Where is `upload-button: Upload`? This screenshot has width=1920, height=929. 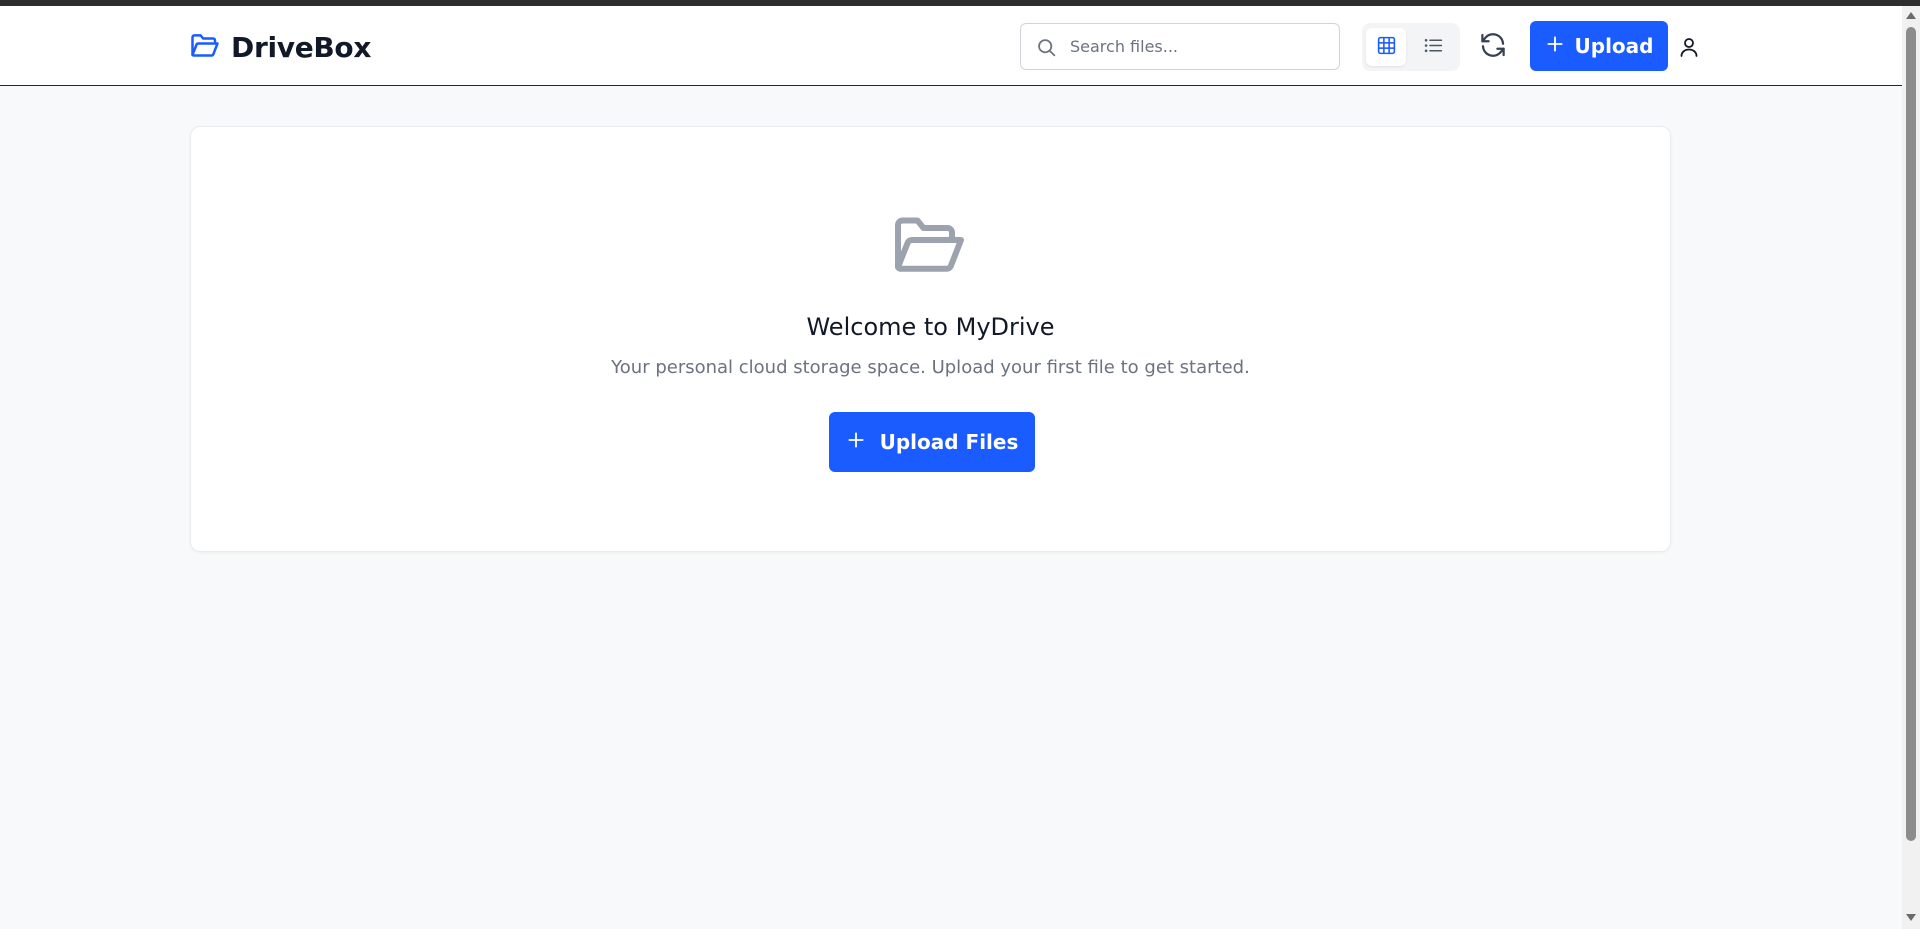
upload-button: Upload is located at coordinates (1599, 46).